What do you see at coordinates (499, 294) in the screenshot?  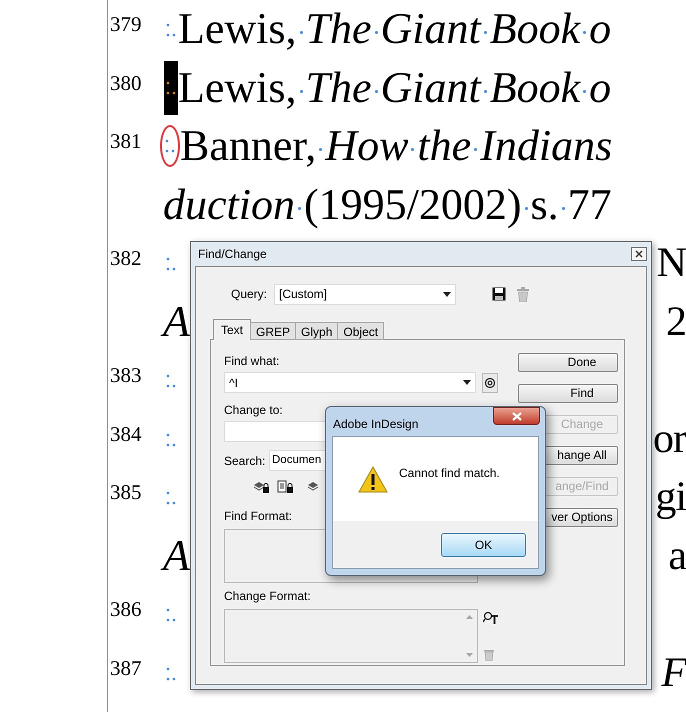 I see `save-icon` at bounding box center [499, 294].